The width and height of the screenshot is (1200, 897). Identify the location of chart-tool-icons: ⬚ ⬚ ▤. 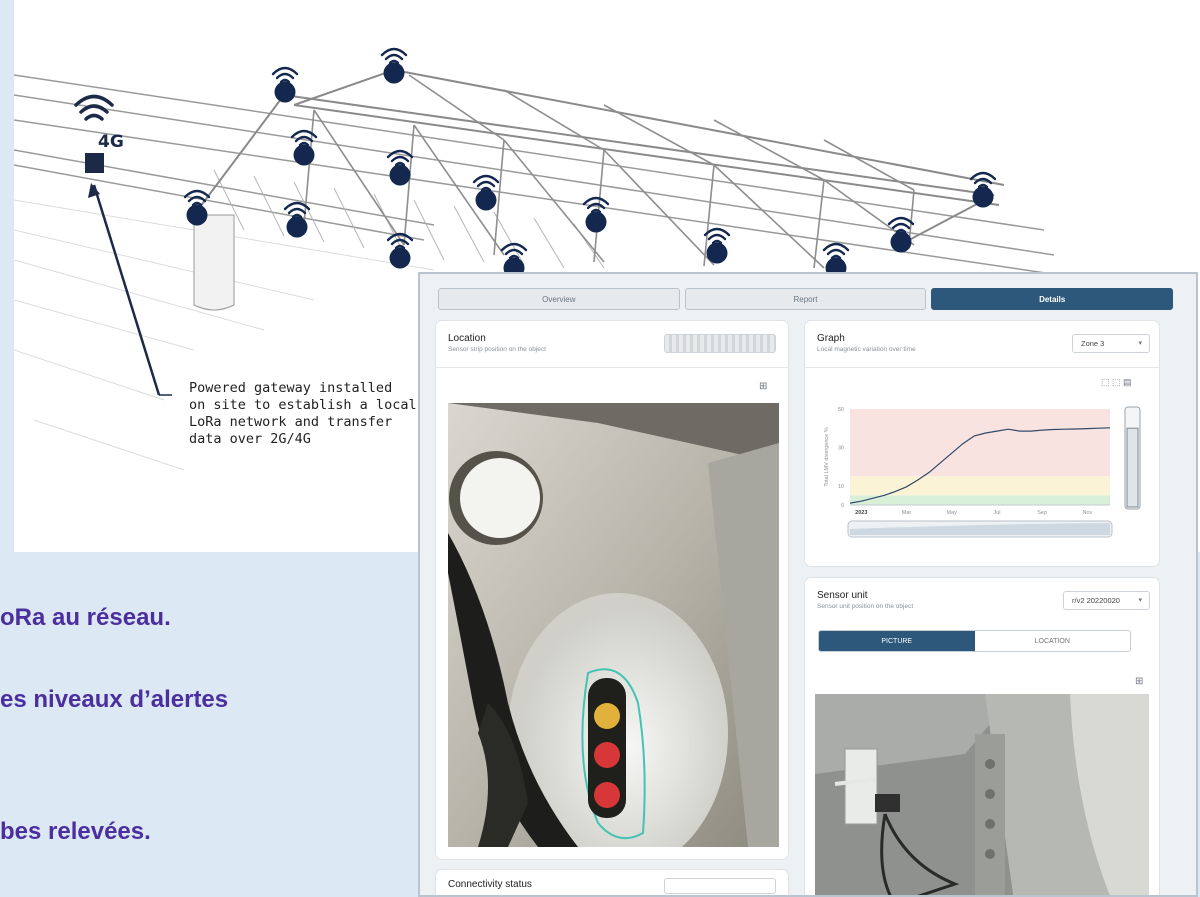
(1116, 382).